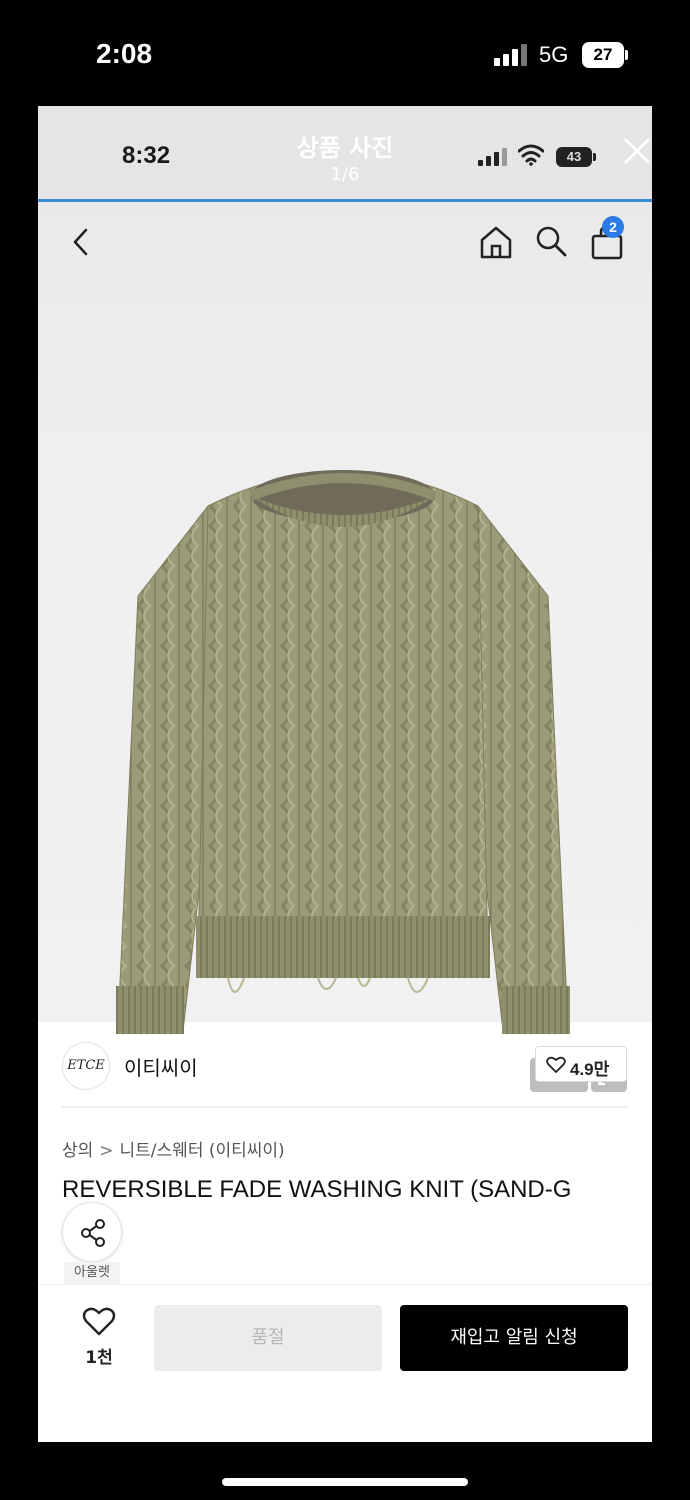 The height and width of the screenshot is (1500, 690). Describe the element at coordinates (81, 242) in the screenshot. I see `back-arrow-icon` at that location.